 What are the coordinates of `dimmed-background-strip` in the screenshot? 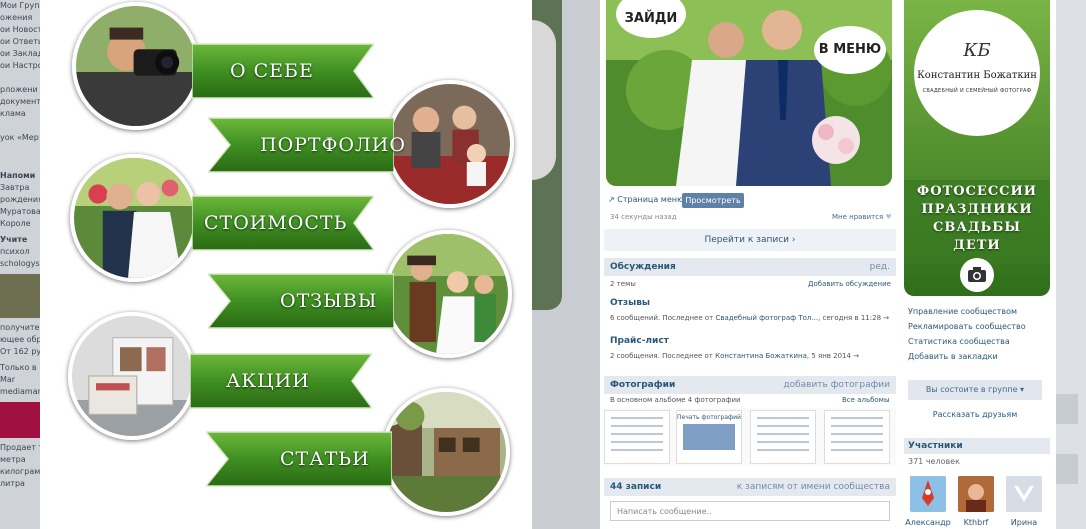 It's located at (566, 264).